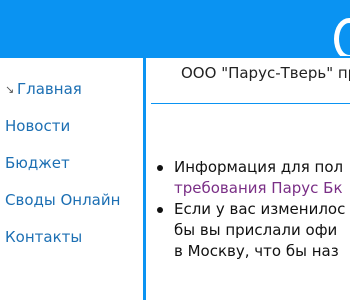 Image resolution: width=350 pixels, height=300 pixels. I want to click on sidebar-item-contacts: Контакты, so click(43, 237).